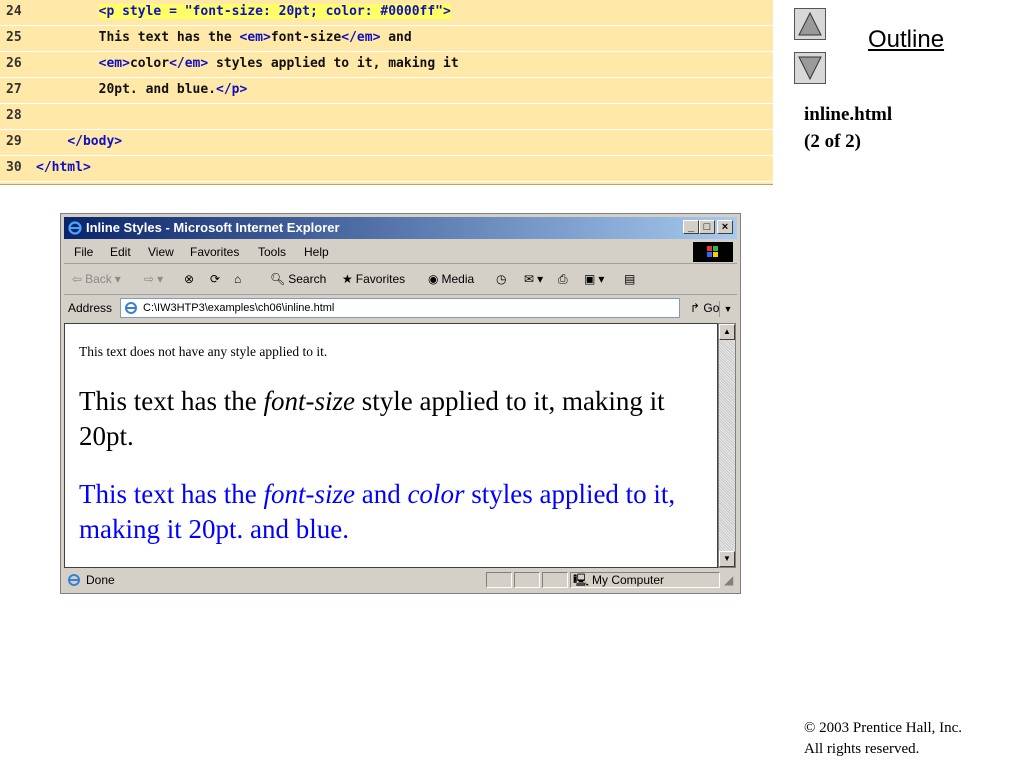 The image size is (1024, 768). I want to click on line-number: 30, so click(14, 167).